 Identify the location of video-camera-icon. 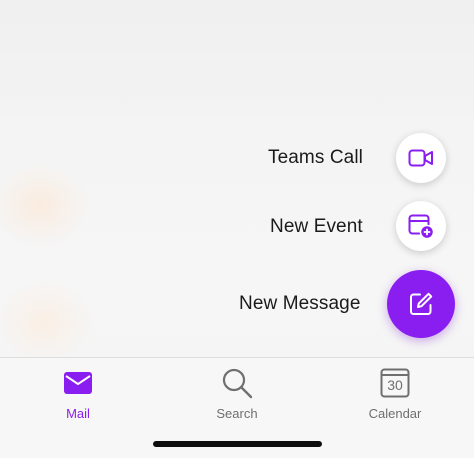
(420, 158).